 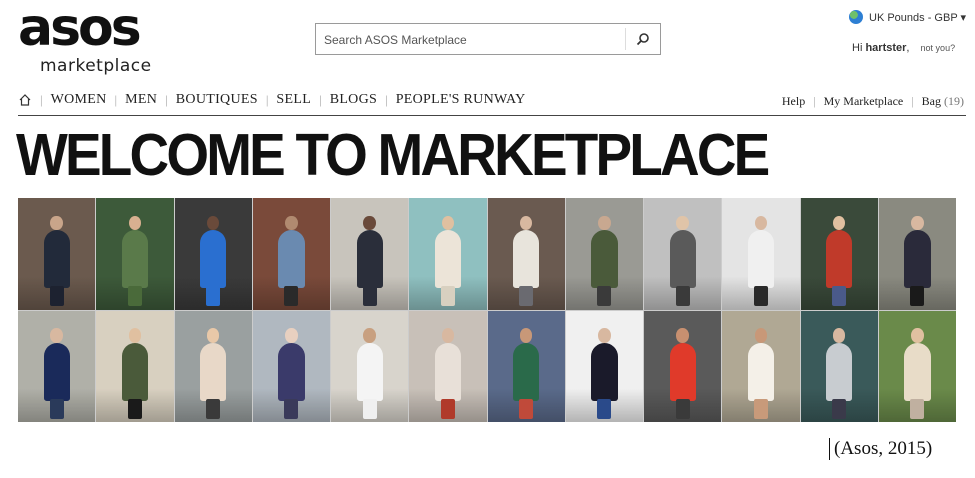 I want to click on search-icon, so click(x=642, y=39).